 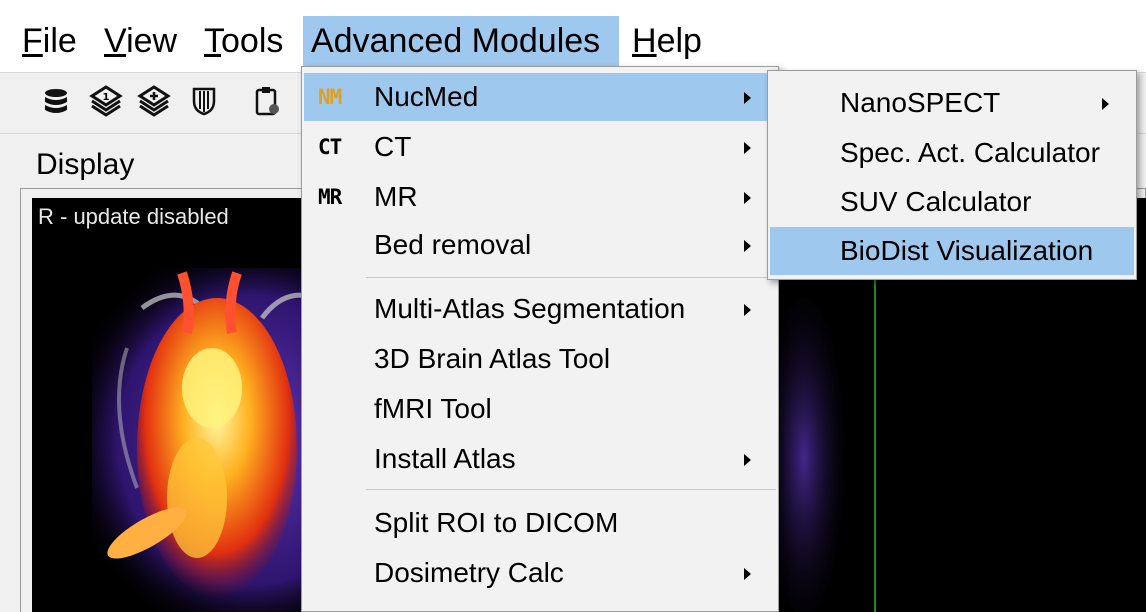 What do you see at coordinates (59, 41) in the screenshot?
I see `menu-file-label: ile` at bounding box center [59, 41].